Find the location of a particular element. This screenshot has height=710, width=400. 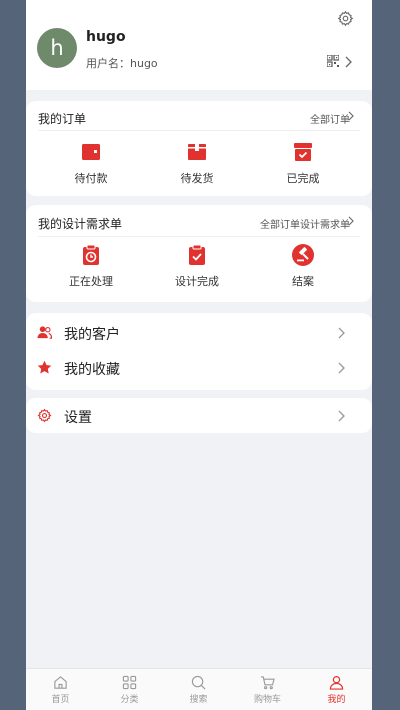

tab-home: 首页 is located at coordinates (60, 689).